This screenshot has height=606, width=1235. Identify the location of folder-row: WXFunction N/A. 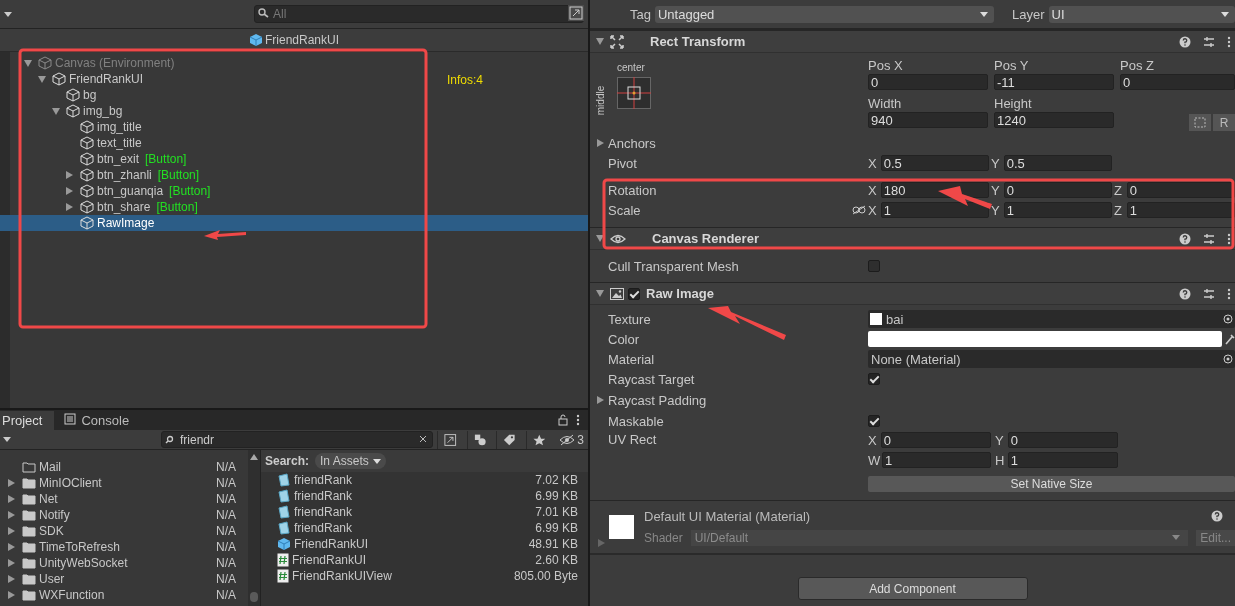
(124, 595).